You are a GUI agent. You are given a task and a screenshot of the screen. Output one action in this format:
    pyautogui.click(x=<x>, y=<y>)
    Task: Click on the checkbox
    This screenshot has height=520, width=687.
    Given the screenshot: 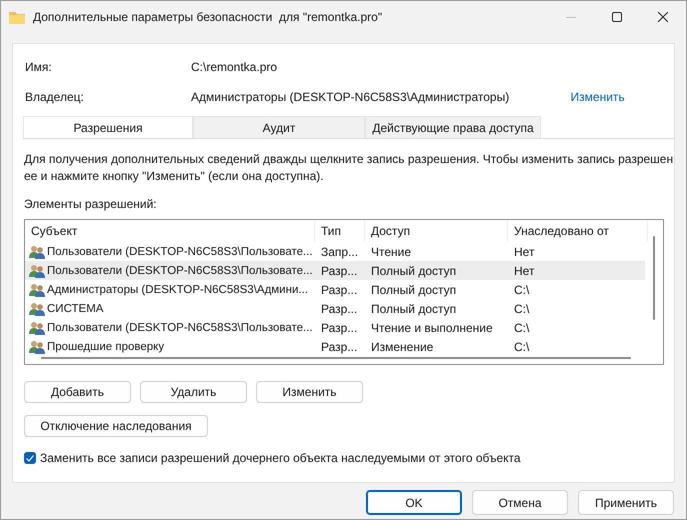 What is the action you would take?
    pyautogui.click(x=30, y=458)
    